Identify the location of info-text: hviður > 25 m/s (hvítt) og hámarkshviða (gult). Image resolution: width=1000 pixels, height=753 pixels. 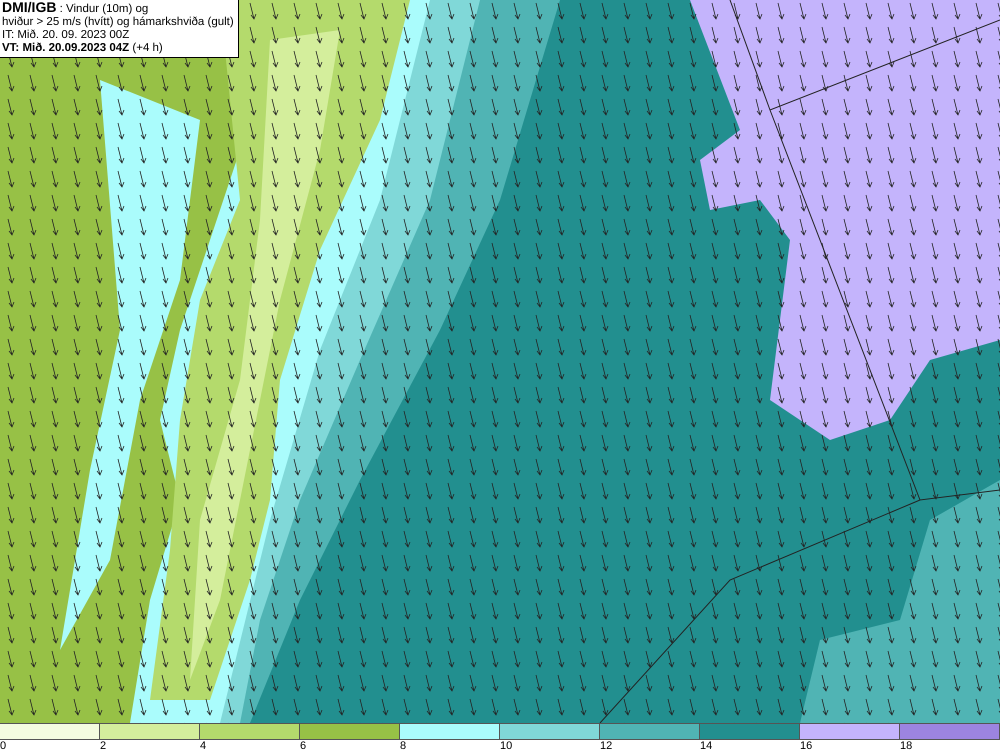
(118, 22).